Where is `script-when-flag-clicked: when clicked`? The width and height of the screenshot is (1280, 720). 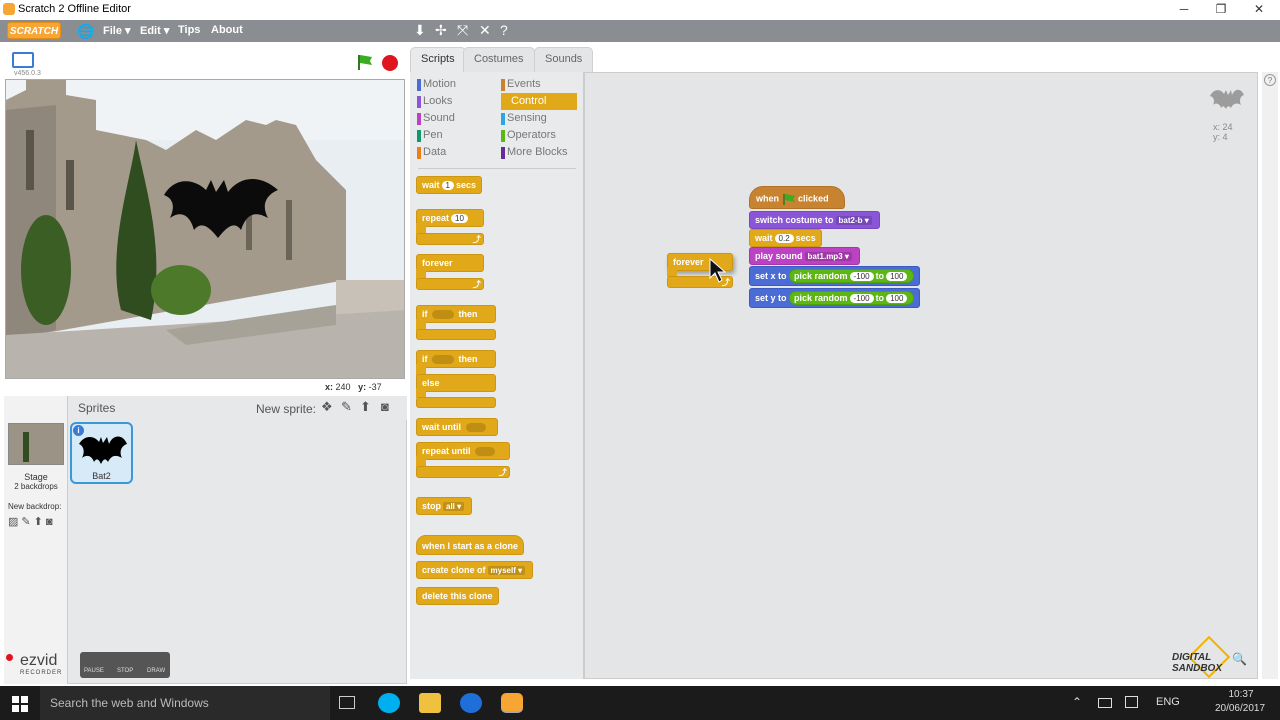
script-when-flag-clicked: when clicked is located at coordinates (797, 197).